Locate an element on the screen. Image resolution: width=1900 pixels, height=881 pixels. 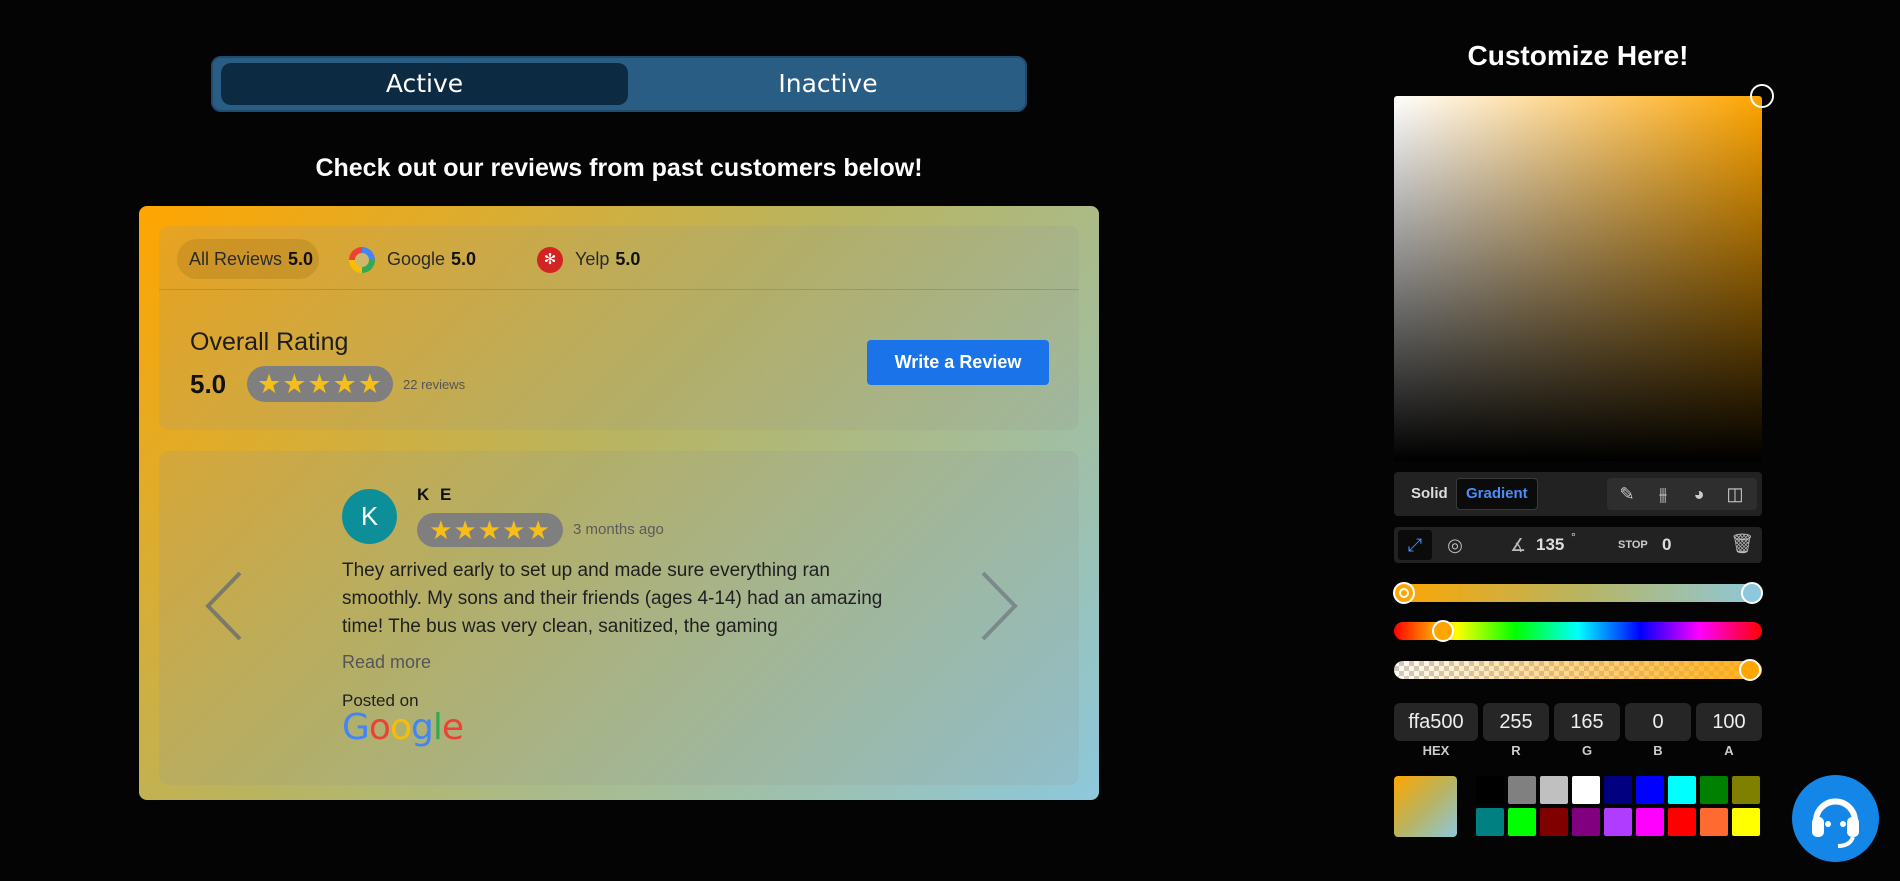
trash-icon: 🗑 is located at coordinates (1742, 545).